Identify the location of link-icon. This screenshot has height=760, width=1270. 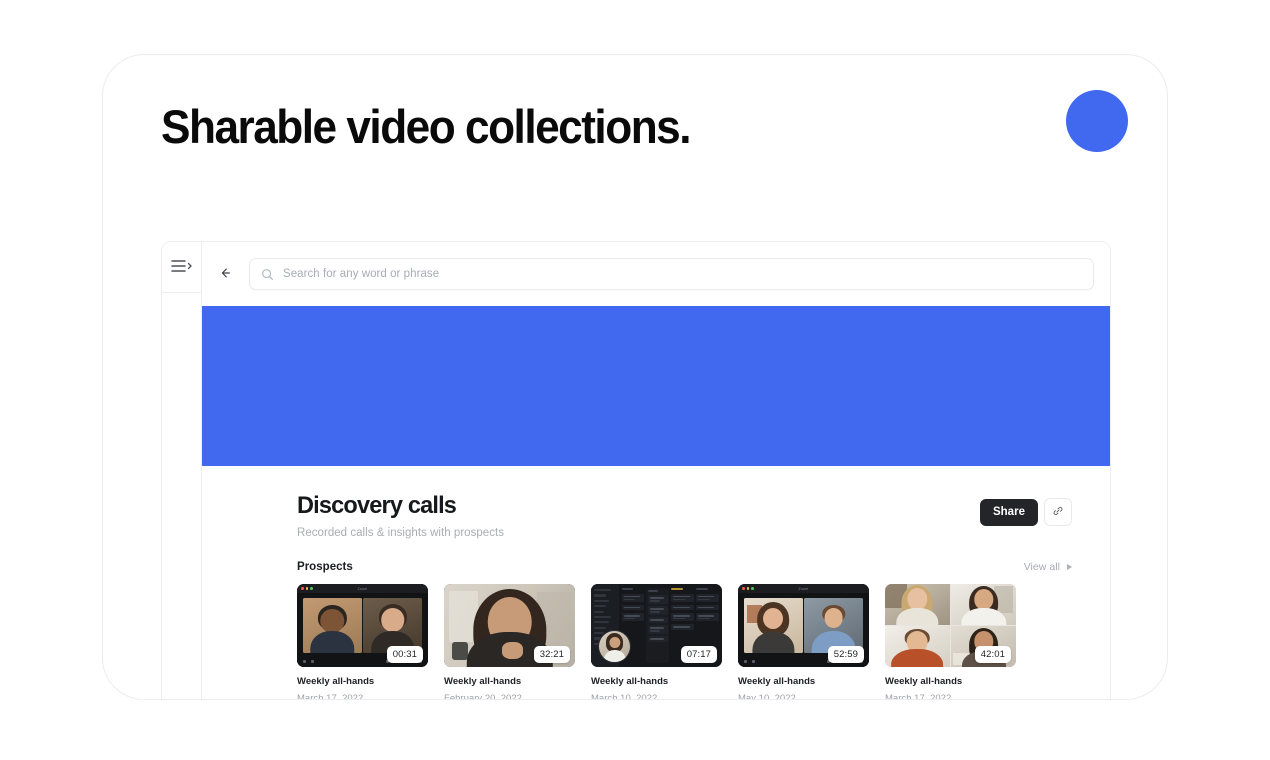
(1058, 512).